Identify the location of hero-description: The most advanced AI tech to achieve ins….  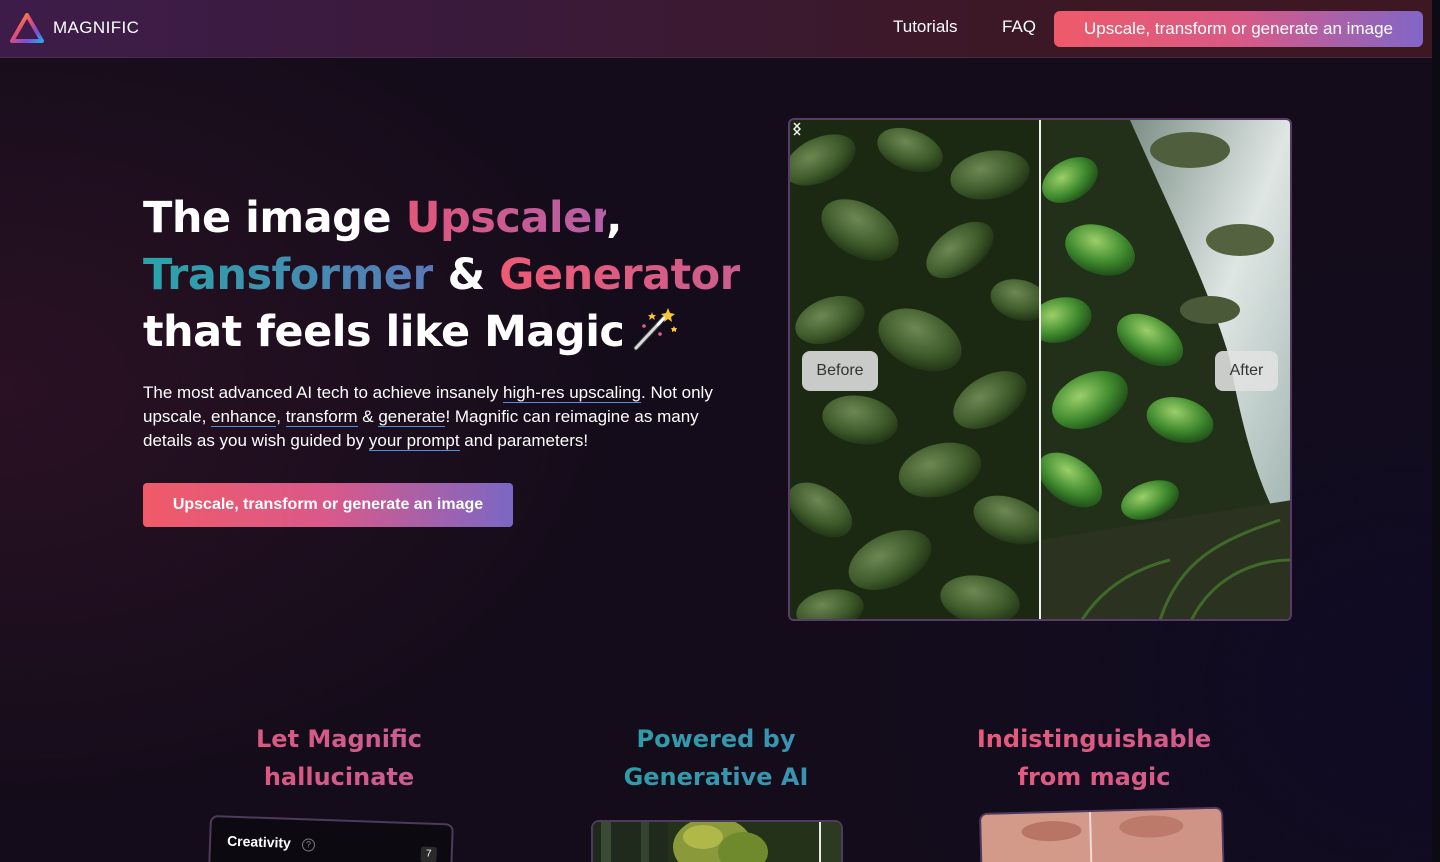
(438, 417).